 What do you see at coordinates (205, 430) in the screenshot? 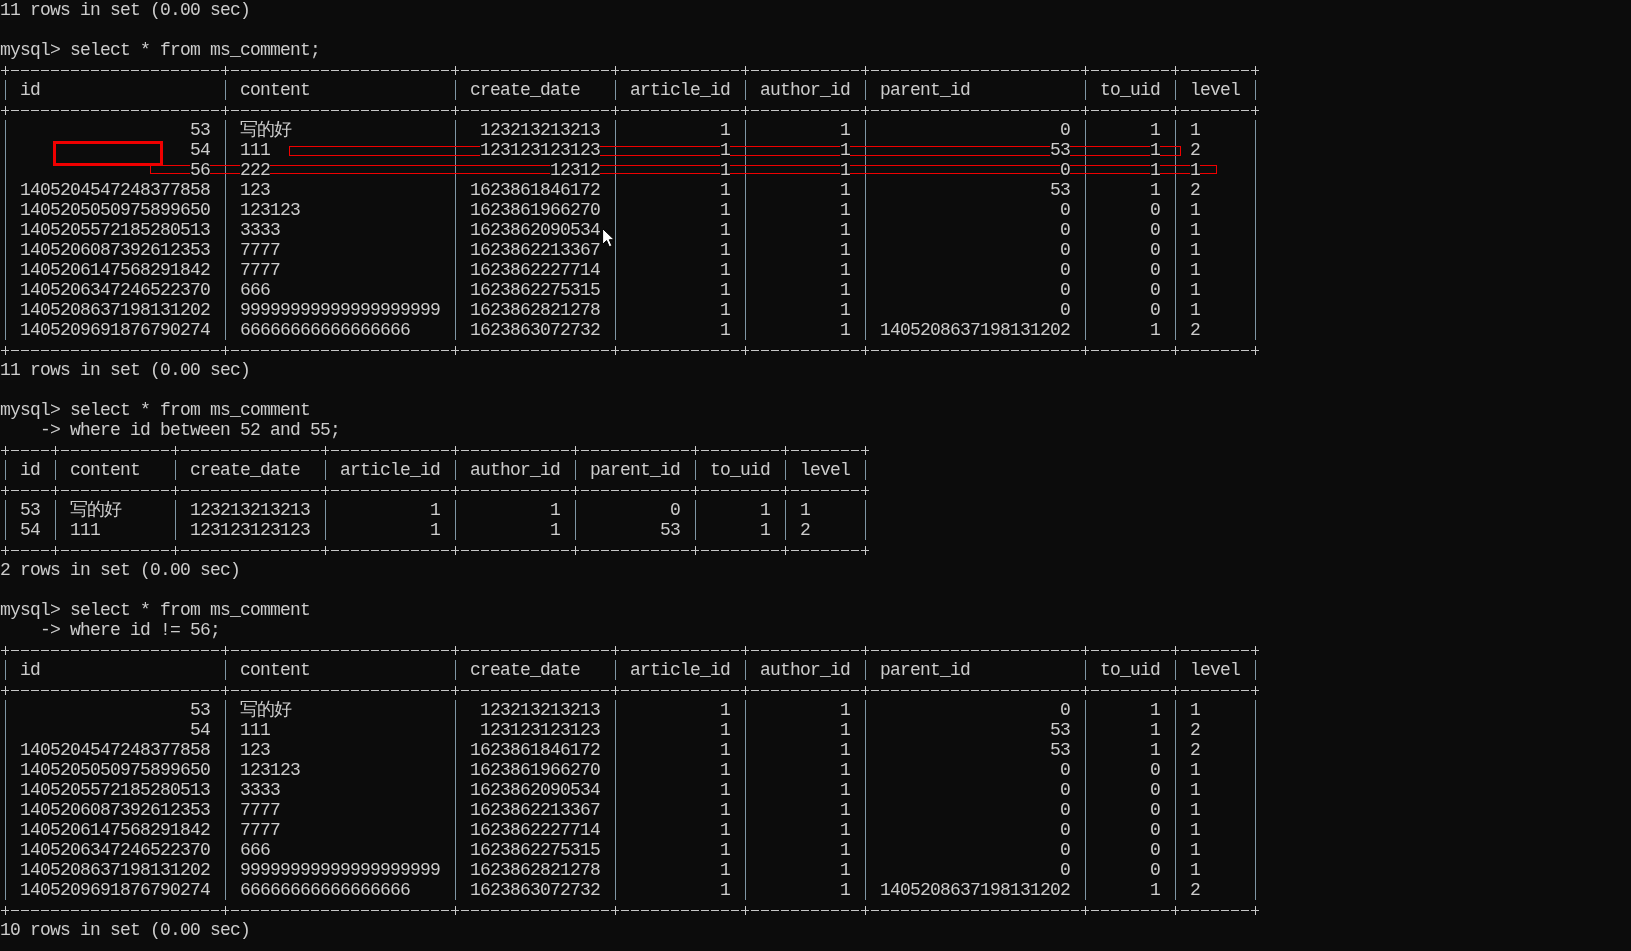
I see `sql-command: where id between 52 and 55;` at bounding box center [205, 430].